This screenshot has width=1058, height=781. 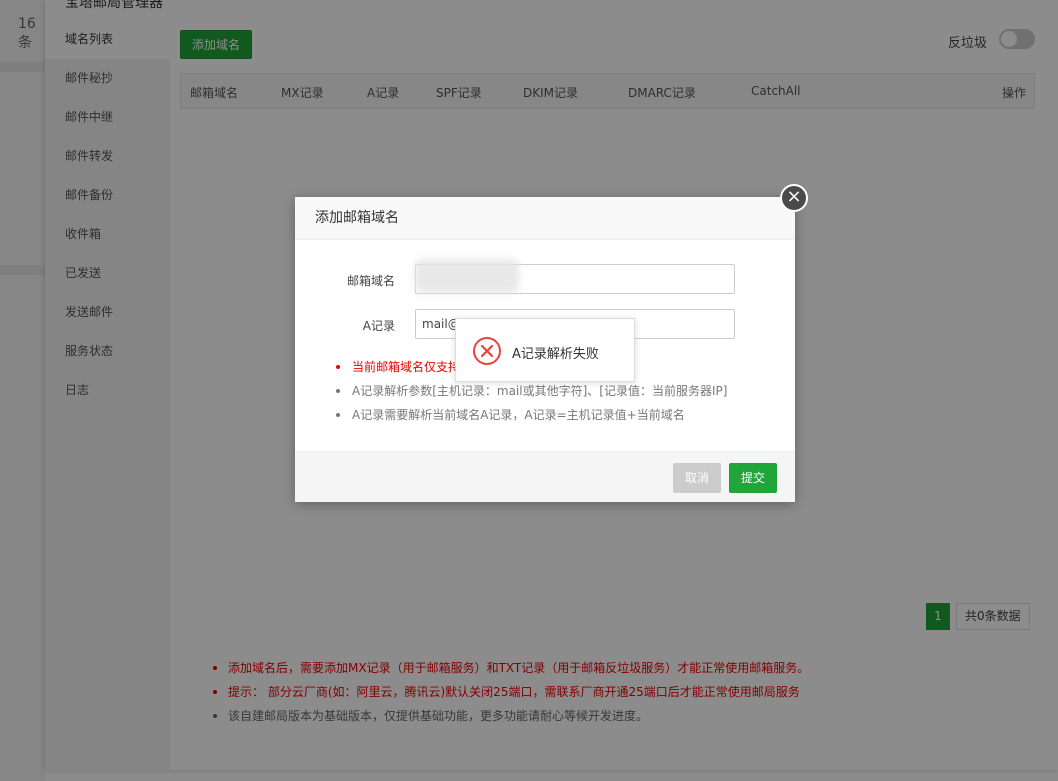 What do you see at coordinates (555, 354) in the screenshot?
I see `toast-message: A记录解析失败` at bounding box center [555, 354].